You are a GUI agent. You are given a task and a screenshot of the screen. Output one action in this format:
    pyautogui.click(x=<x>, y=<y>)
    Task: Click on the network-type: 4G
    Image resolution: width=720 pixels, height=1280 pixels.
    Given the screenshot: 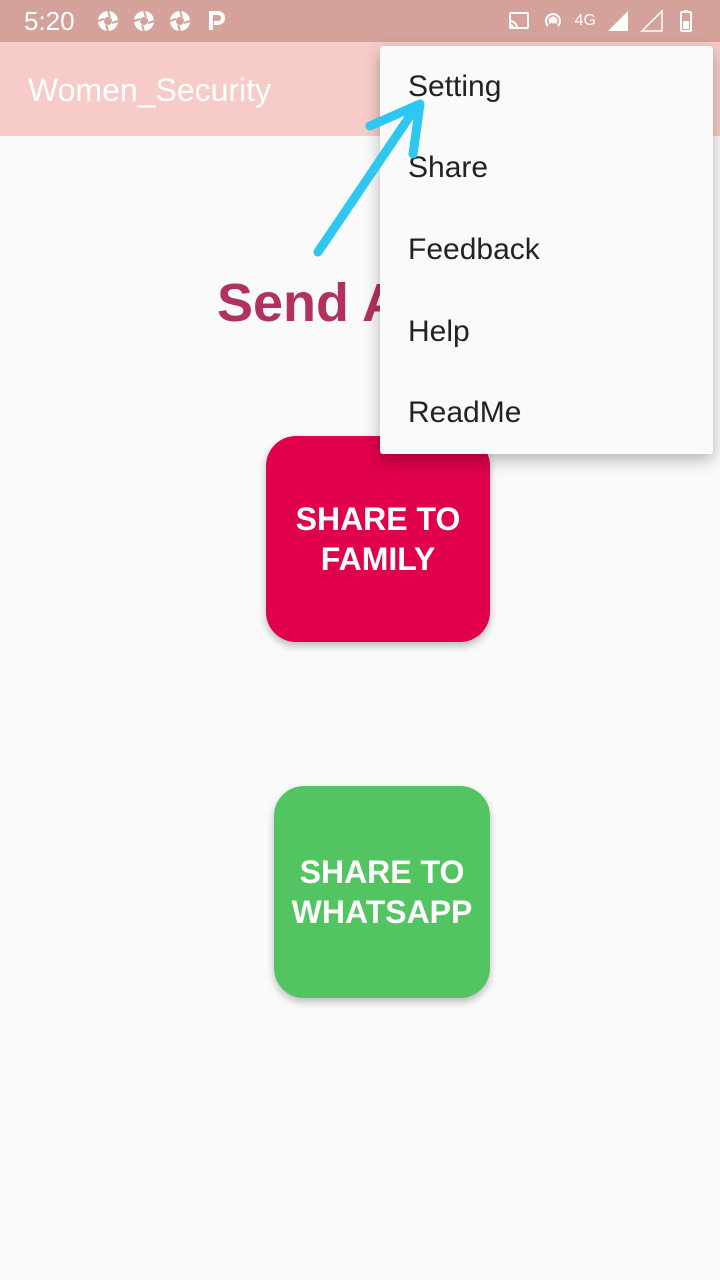 What is the action you would take?
    pyautogui.click(x=585, y=20)
    